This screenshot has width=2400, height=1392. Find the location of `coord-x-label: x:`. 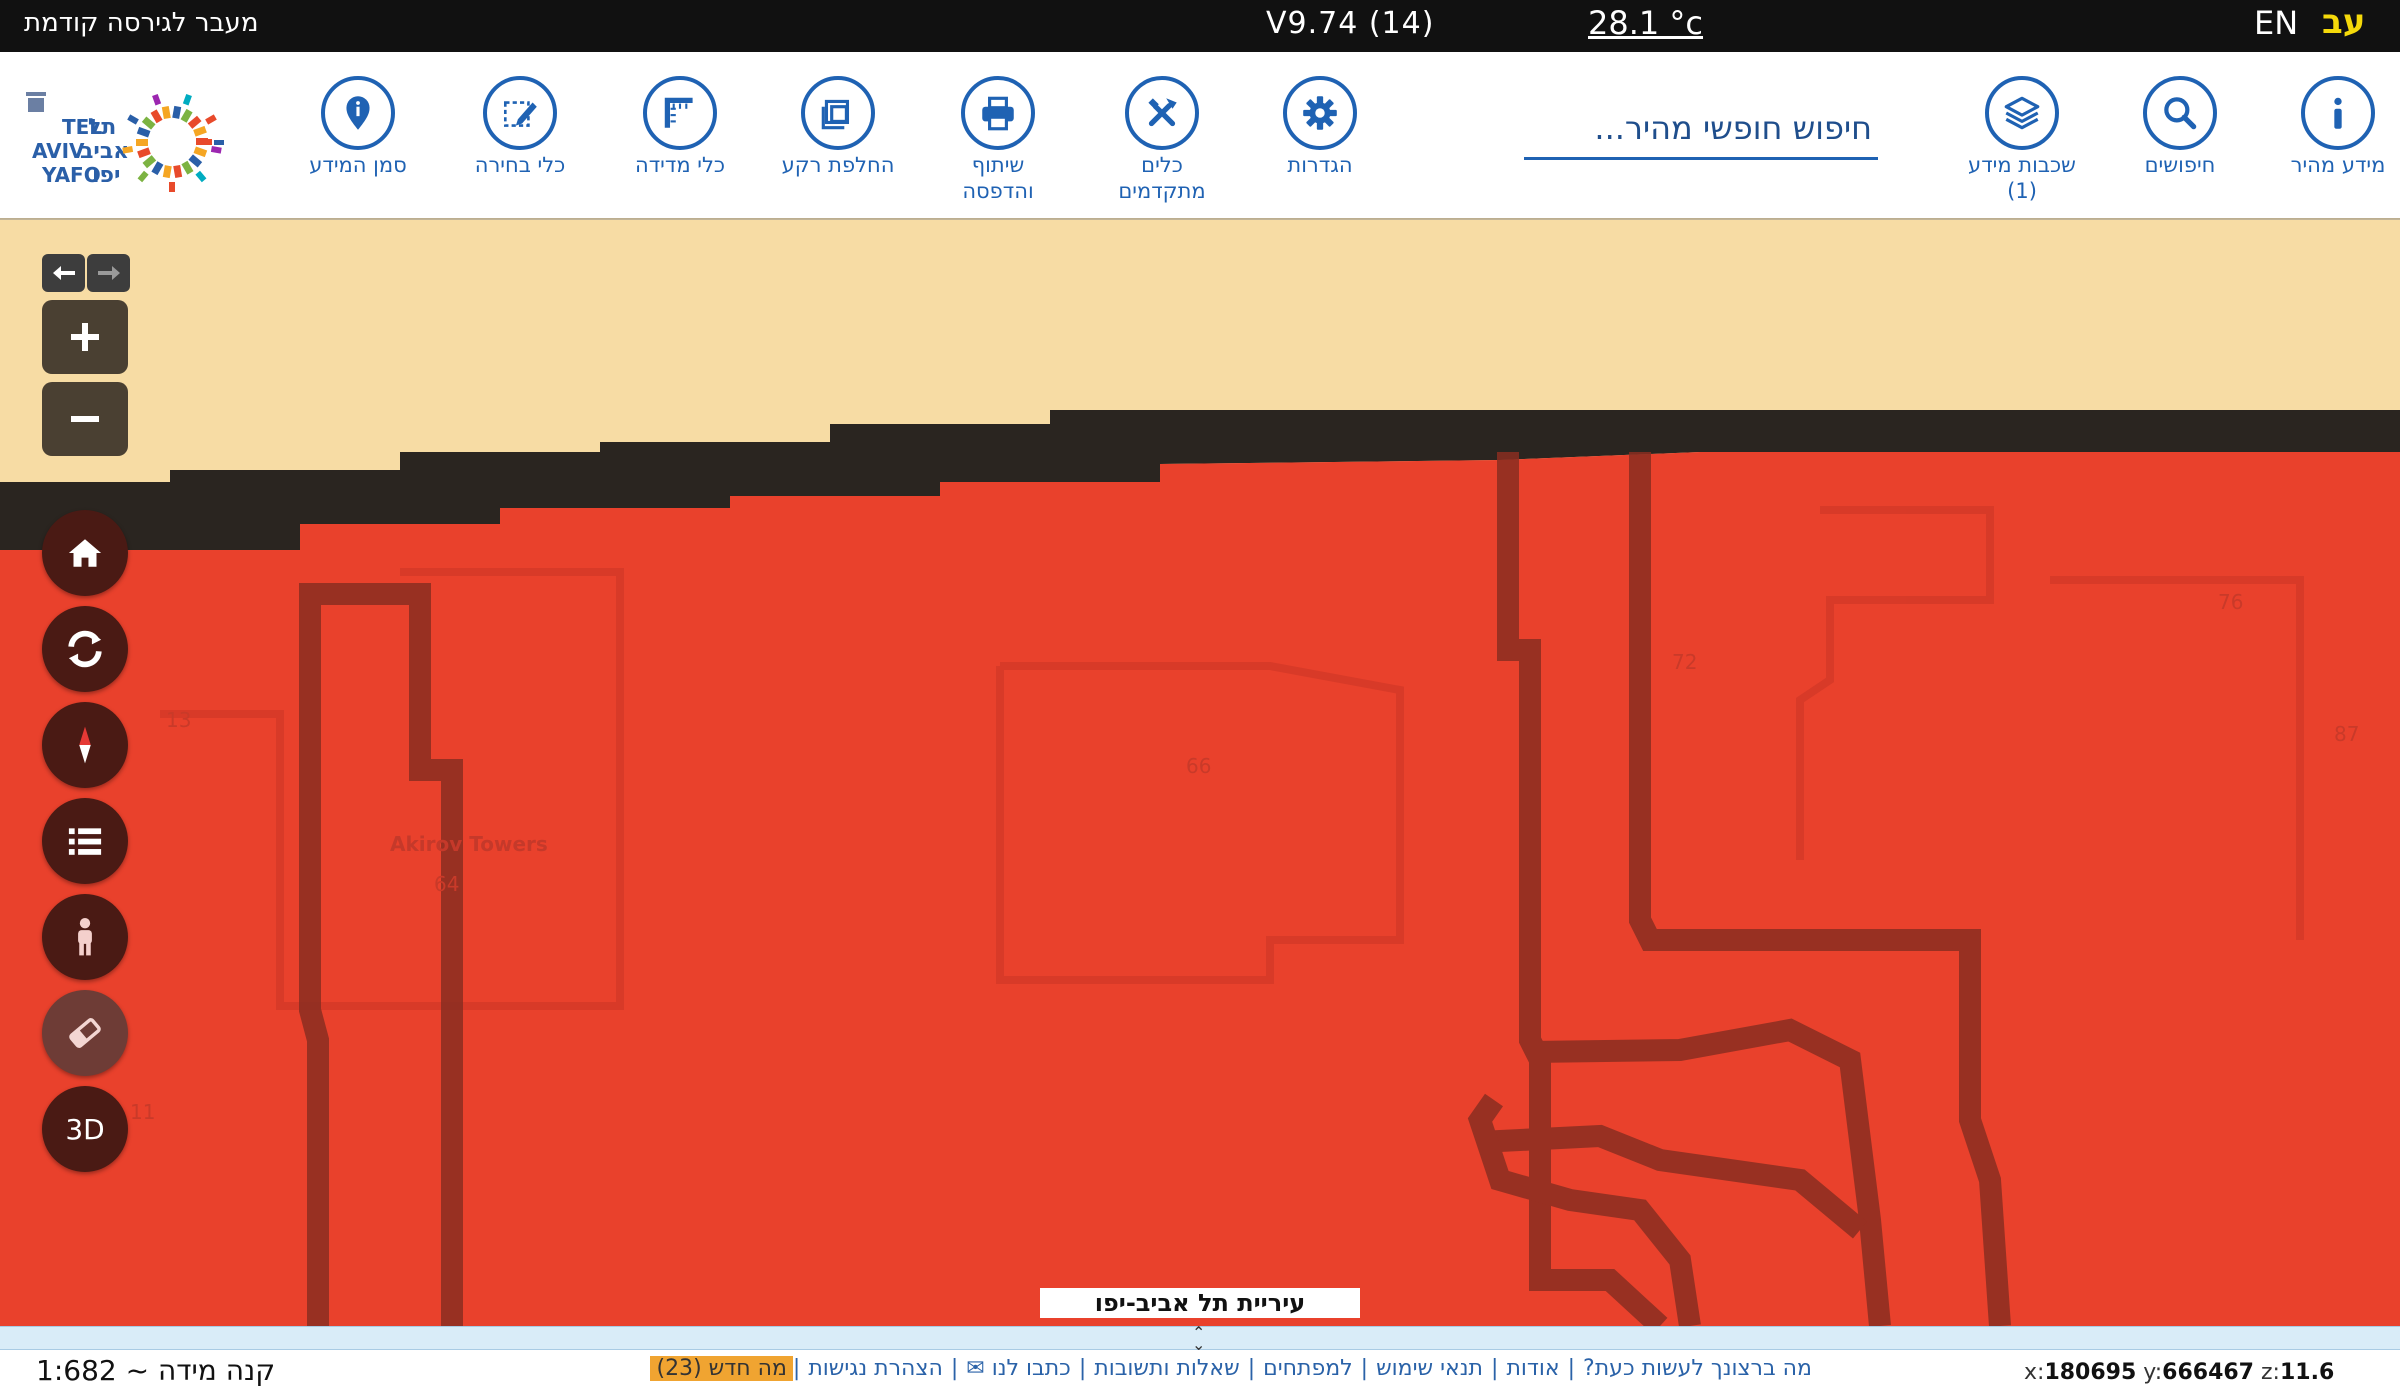

coord-x-label: x: is located at coordinates (2034, 1372).